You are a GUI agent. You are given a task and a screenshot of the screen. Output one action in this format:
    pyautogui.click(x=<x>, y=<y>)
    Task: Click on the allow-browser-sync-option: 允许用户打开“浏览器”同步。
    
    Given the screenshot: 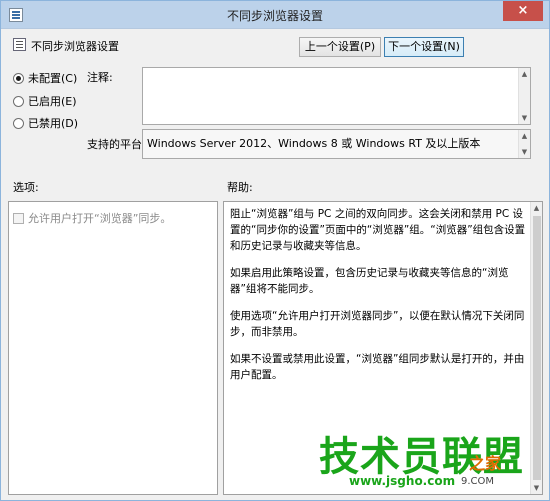 What is the action you would take?
    pyautogui.click(x=92, y=218)
    